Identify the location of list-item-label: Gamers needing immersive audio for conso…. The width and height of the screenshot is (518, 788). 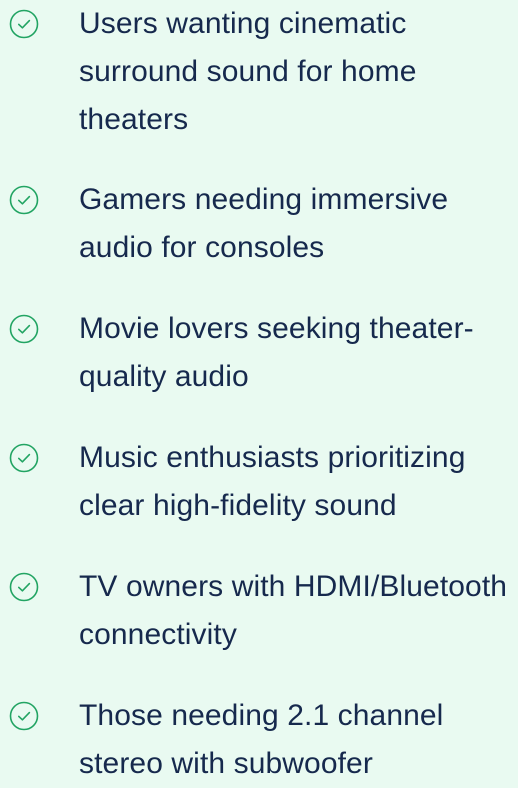
(264, 223).